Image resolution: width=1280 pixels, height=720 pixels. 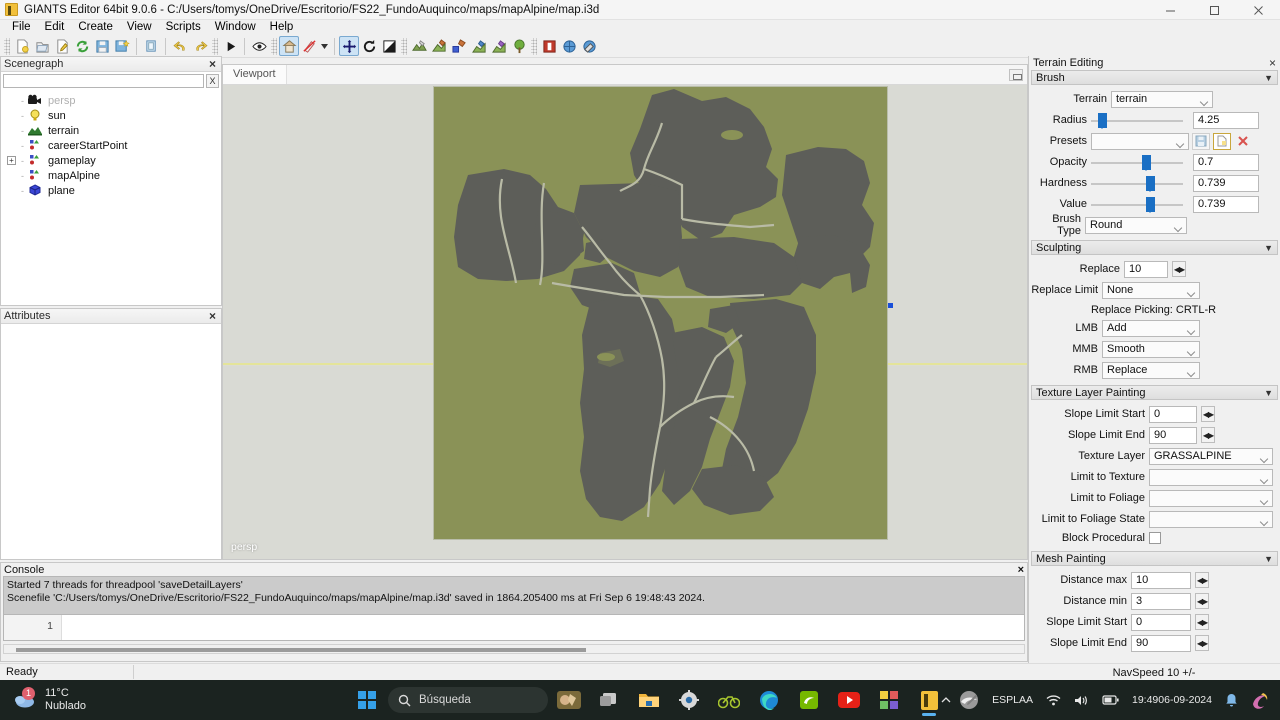 I want to click on hardness-input: 0.739, so click(x=1226, y=183).